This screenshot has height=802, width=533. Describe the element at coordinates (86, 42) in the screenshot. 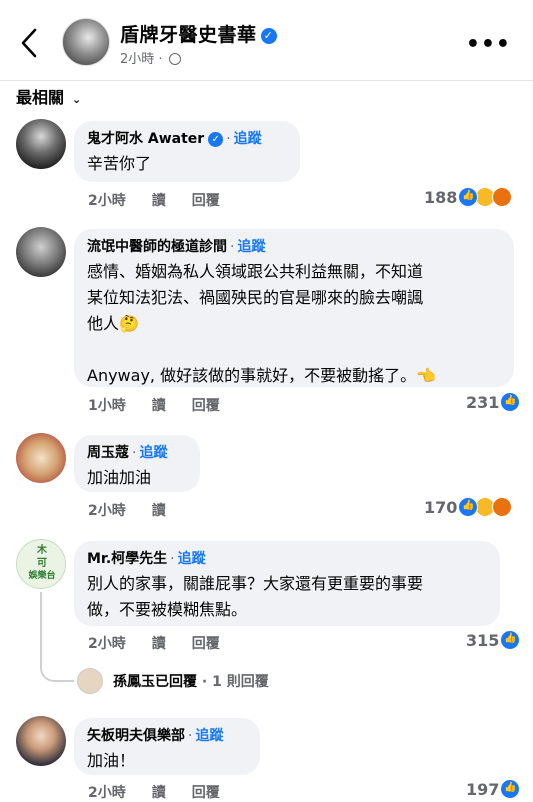

I see `page-avatar` at that location.